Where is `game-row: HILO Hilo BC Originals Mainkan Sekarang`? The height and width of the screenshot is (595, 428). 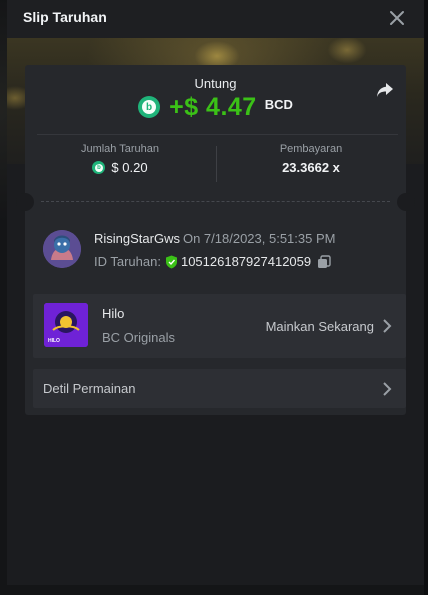 game-row: HILO Hilo BC Originals Mainkan Sekarang is located at coordinates (219, 326).